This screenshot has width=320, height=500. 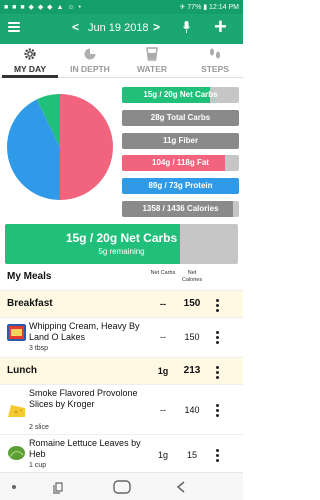 I want to click on net-carbs-pill: 15g / 20g Net Carbs, so click(x=180, y=95).